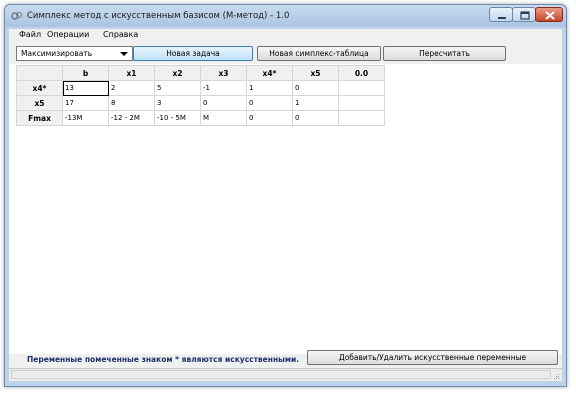 The image size is (576, 393). Describe the element at coordinates (556, 376) in the screenshot. I see `resize-grip-icon` at that location.